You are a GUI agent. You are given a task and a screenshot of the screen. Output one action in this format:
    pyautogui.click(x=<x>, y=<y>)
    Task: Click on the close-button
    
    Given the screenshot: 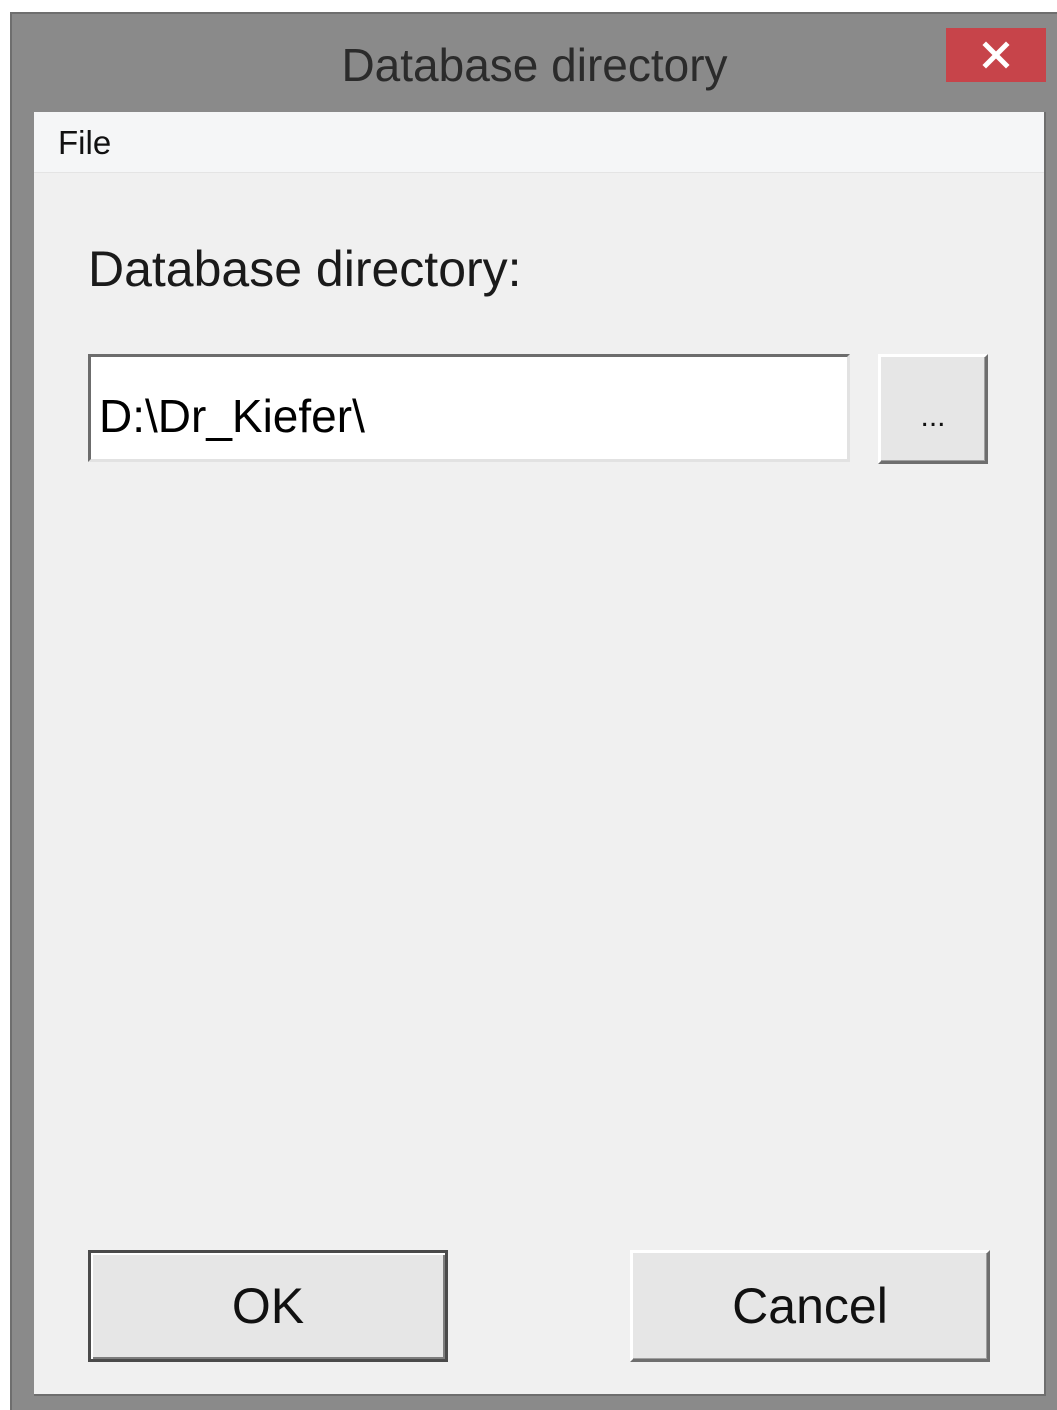 What is the action you would take?
    pyautogui.click(x=996, y=55)
    